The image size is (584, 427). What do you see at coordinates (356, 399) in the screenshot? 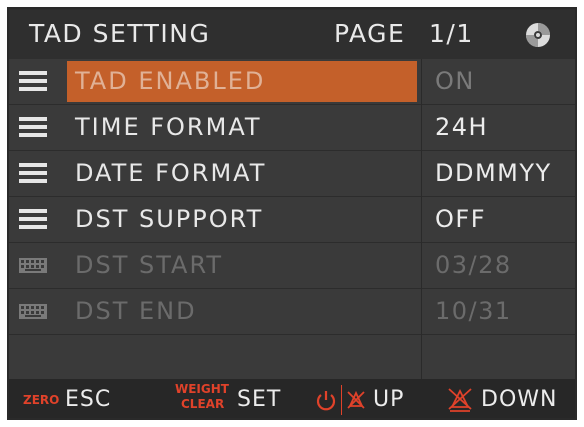
I see `alarm-off-icon` at bounding box center [356, 399].